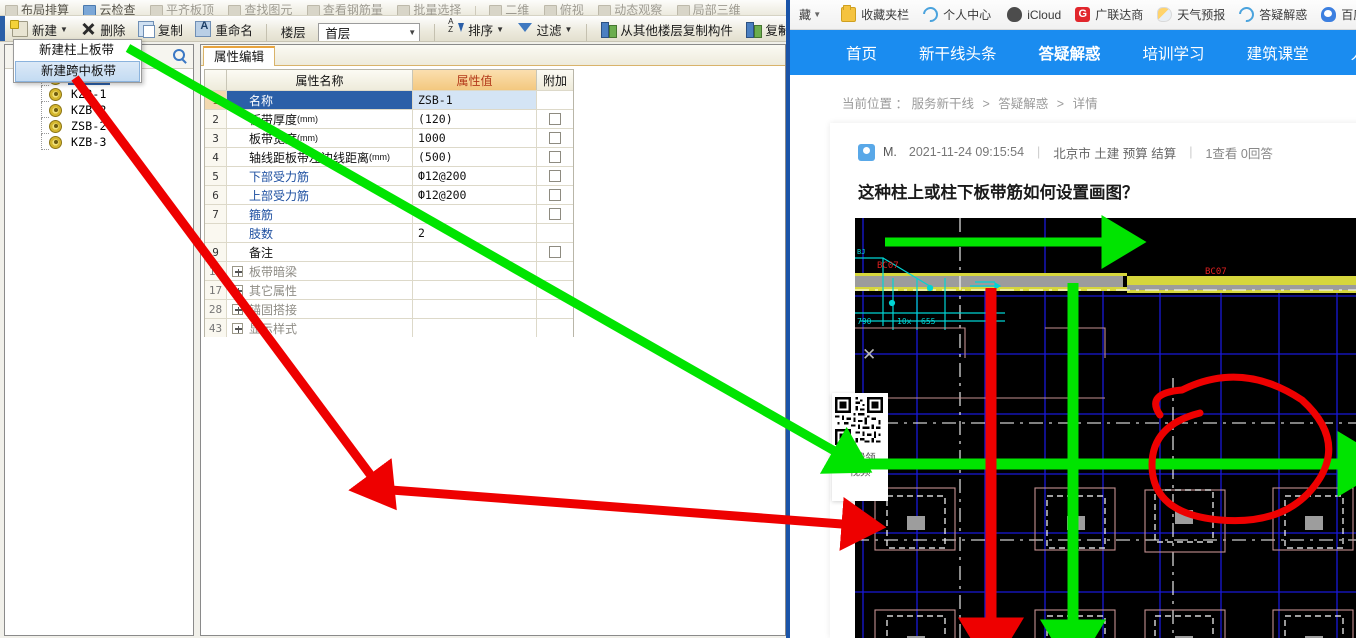 The image size is (1356, 638). I want to click on property-group-cell: 板带暗梁, so click(320, 271).